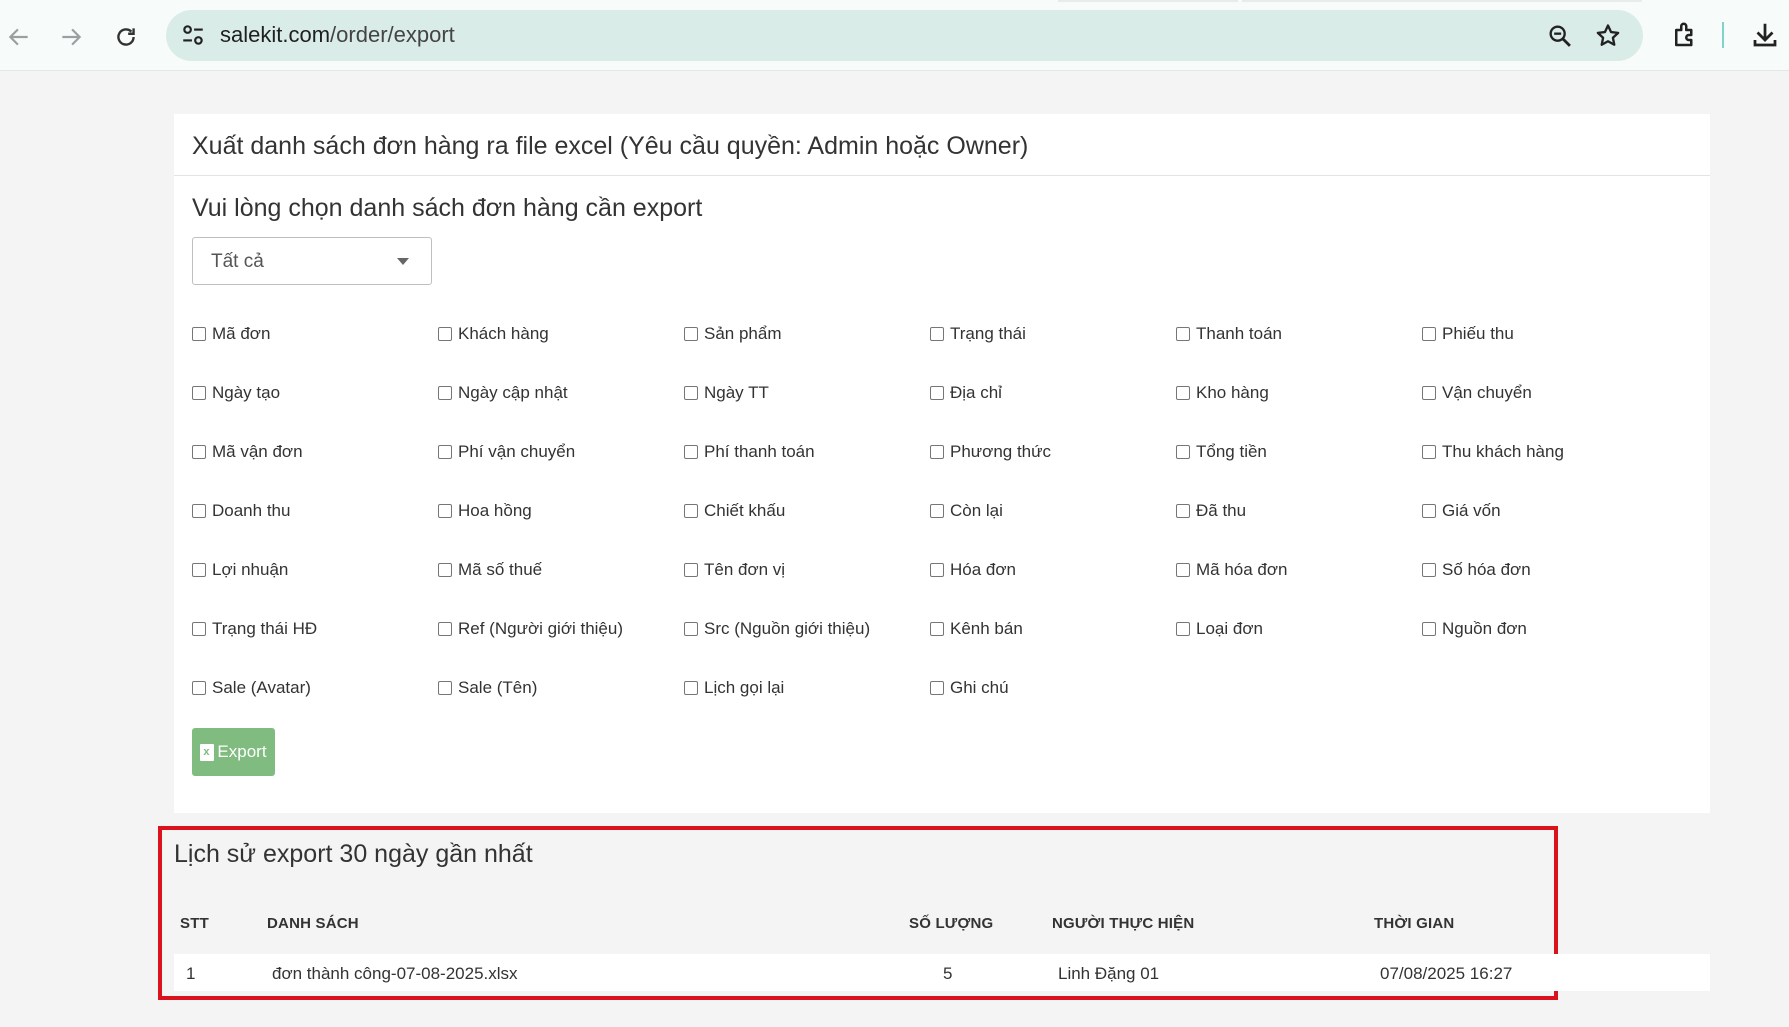  Describe the element at coordinates (983, 569) in the screenshot. I see `field-option-label: Hóa đơn` at that location.